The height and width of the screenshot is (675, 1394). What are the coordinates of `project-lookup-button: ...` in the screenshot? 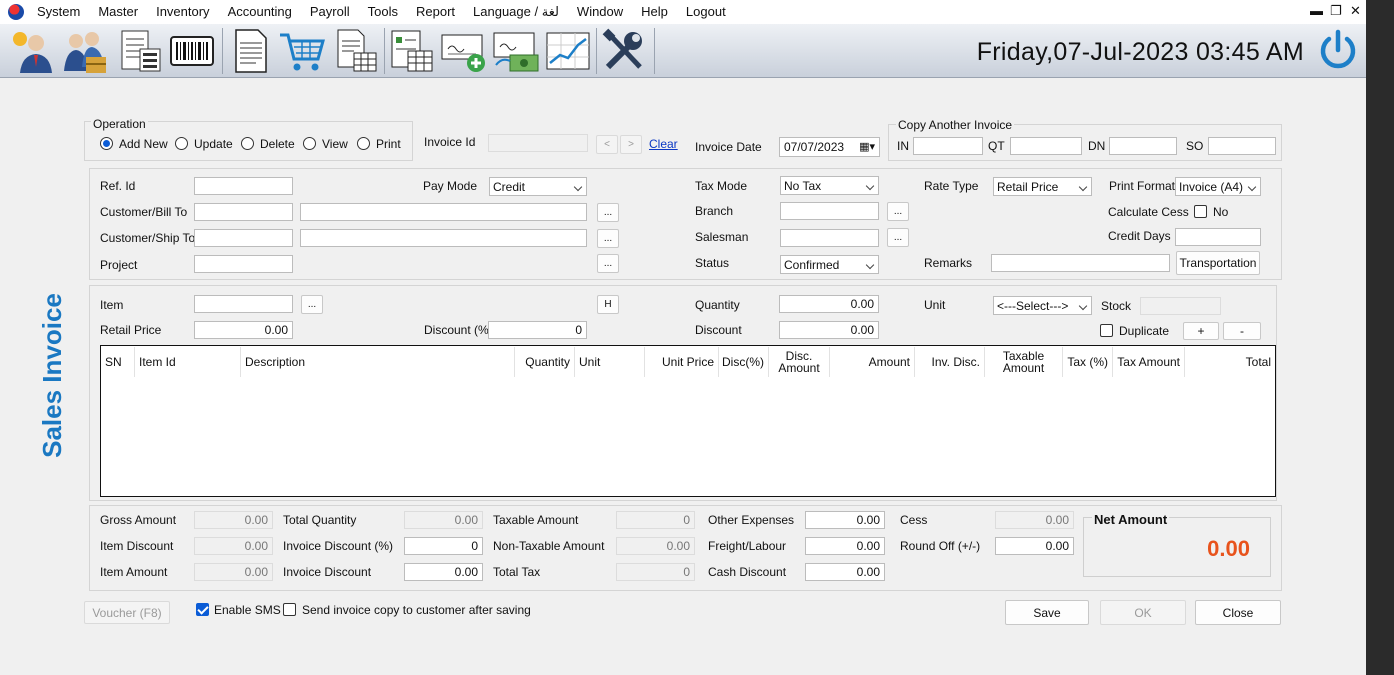 It's located at (608, 263).